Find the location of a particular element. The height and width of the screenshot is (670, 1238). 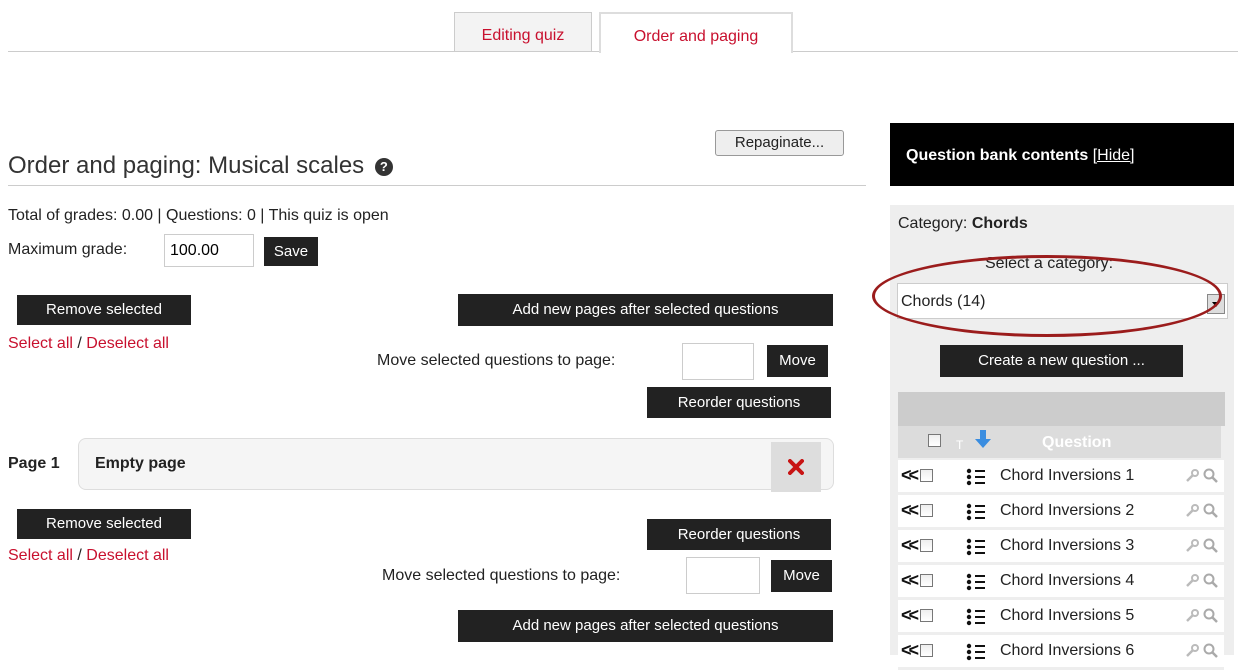

question-row: << Chord Inversions 3 is located at coordinates (1061, 547).